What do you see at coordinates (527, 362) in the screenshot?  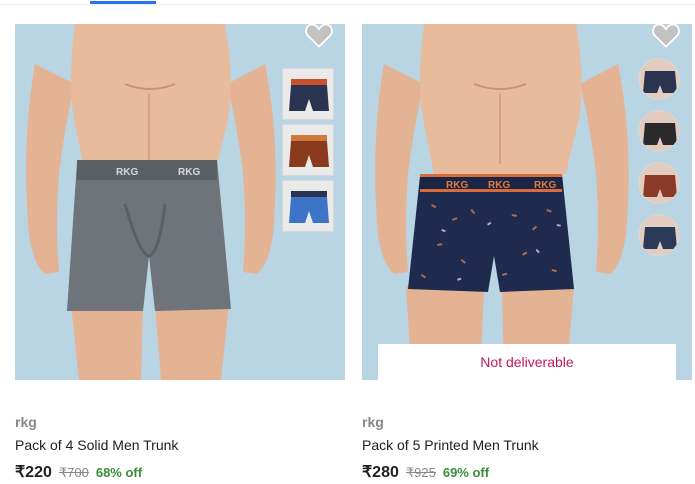 I see `delivery-status-badge: Not deliverable` at bounding box center [527, 362].